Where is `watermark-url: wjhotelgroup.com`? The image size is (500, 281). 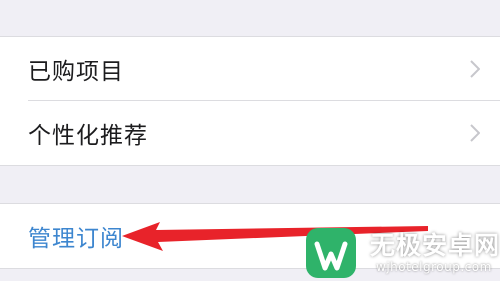
watermark-url: wjhotelgroup.com is located at coordinates (434, 267).